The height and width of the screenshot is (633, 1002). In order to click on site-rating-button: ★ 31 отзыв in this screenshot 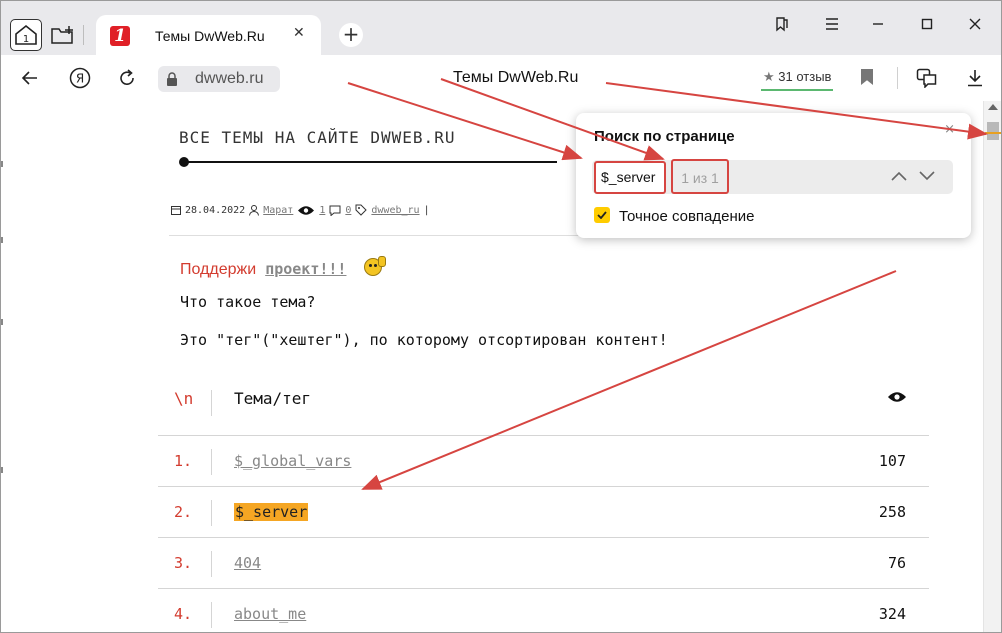, I will do `click(797, 79)`.